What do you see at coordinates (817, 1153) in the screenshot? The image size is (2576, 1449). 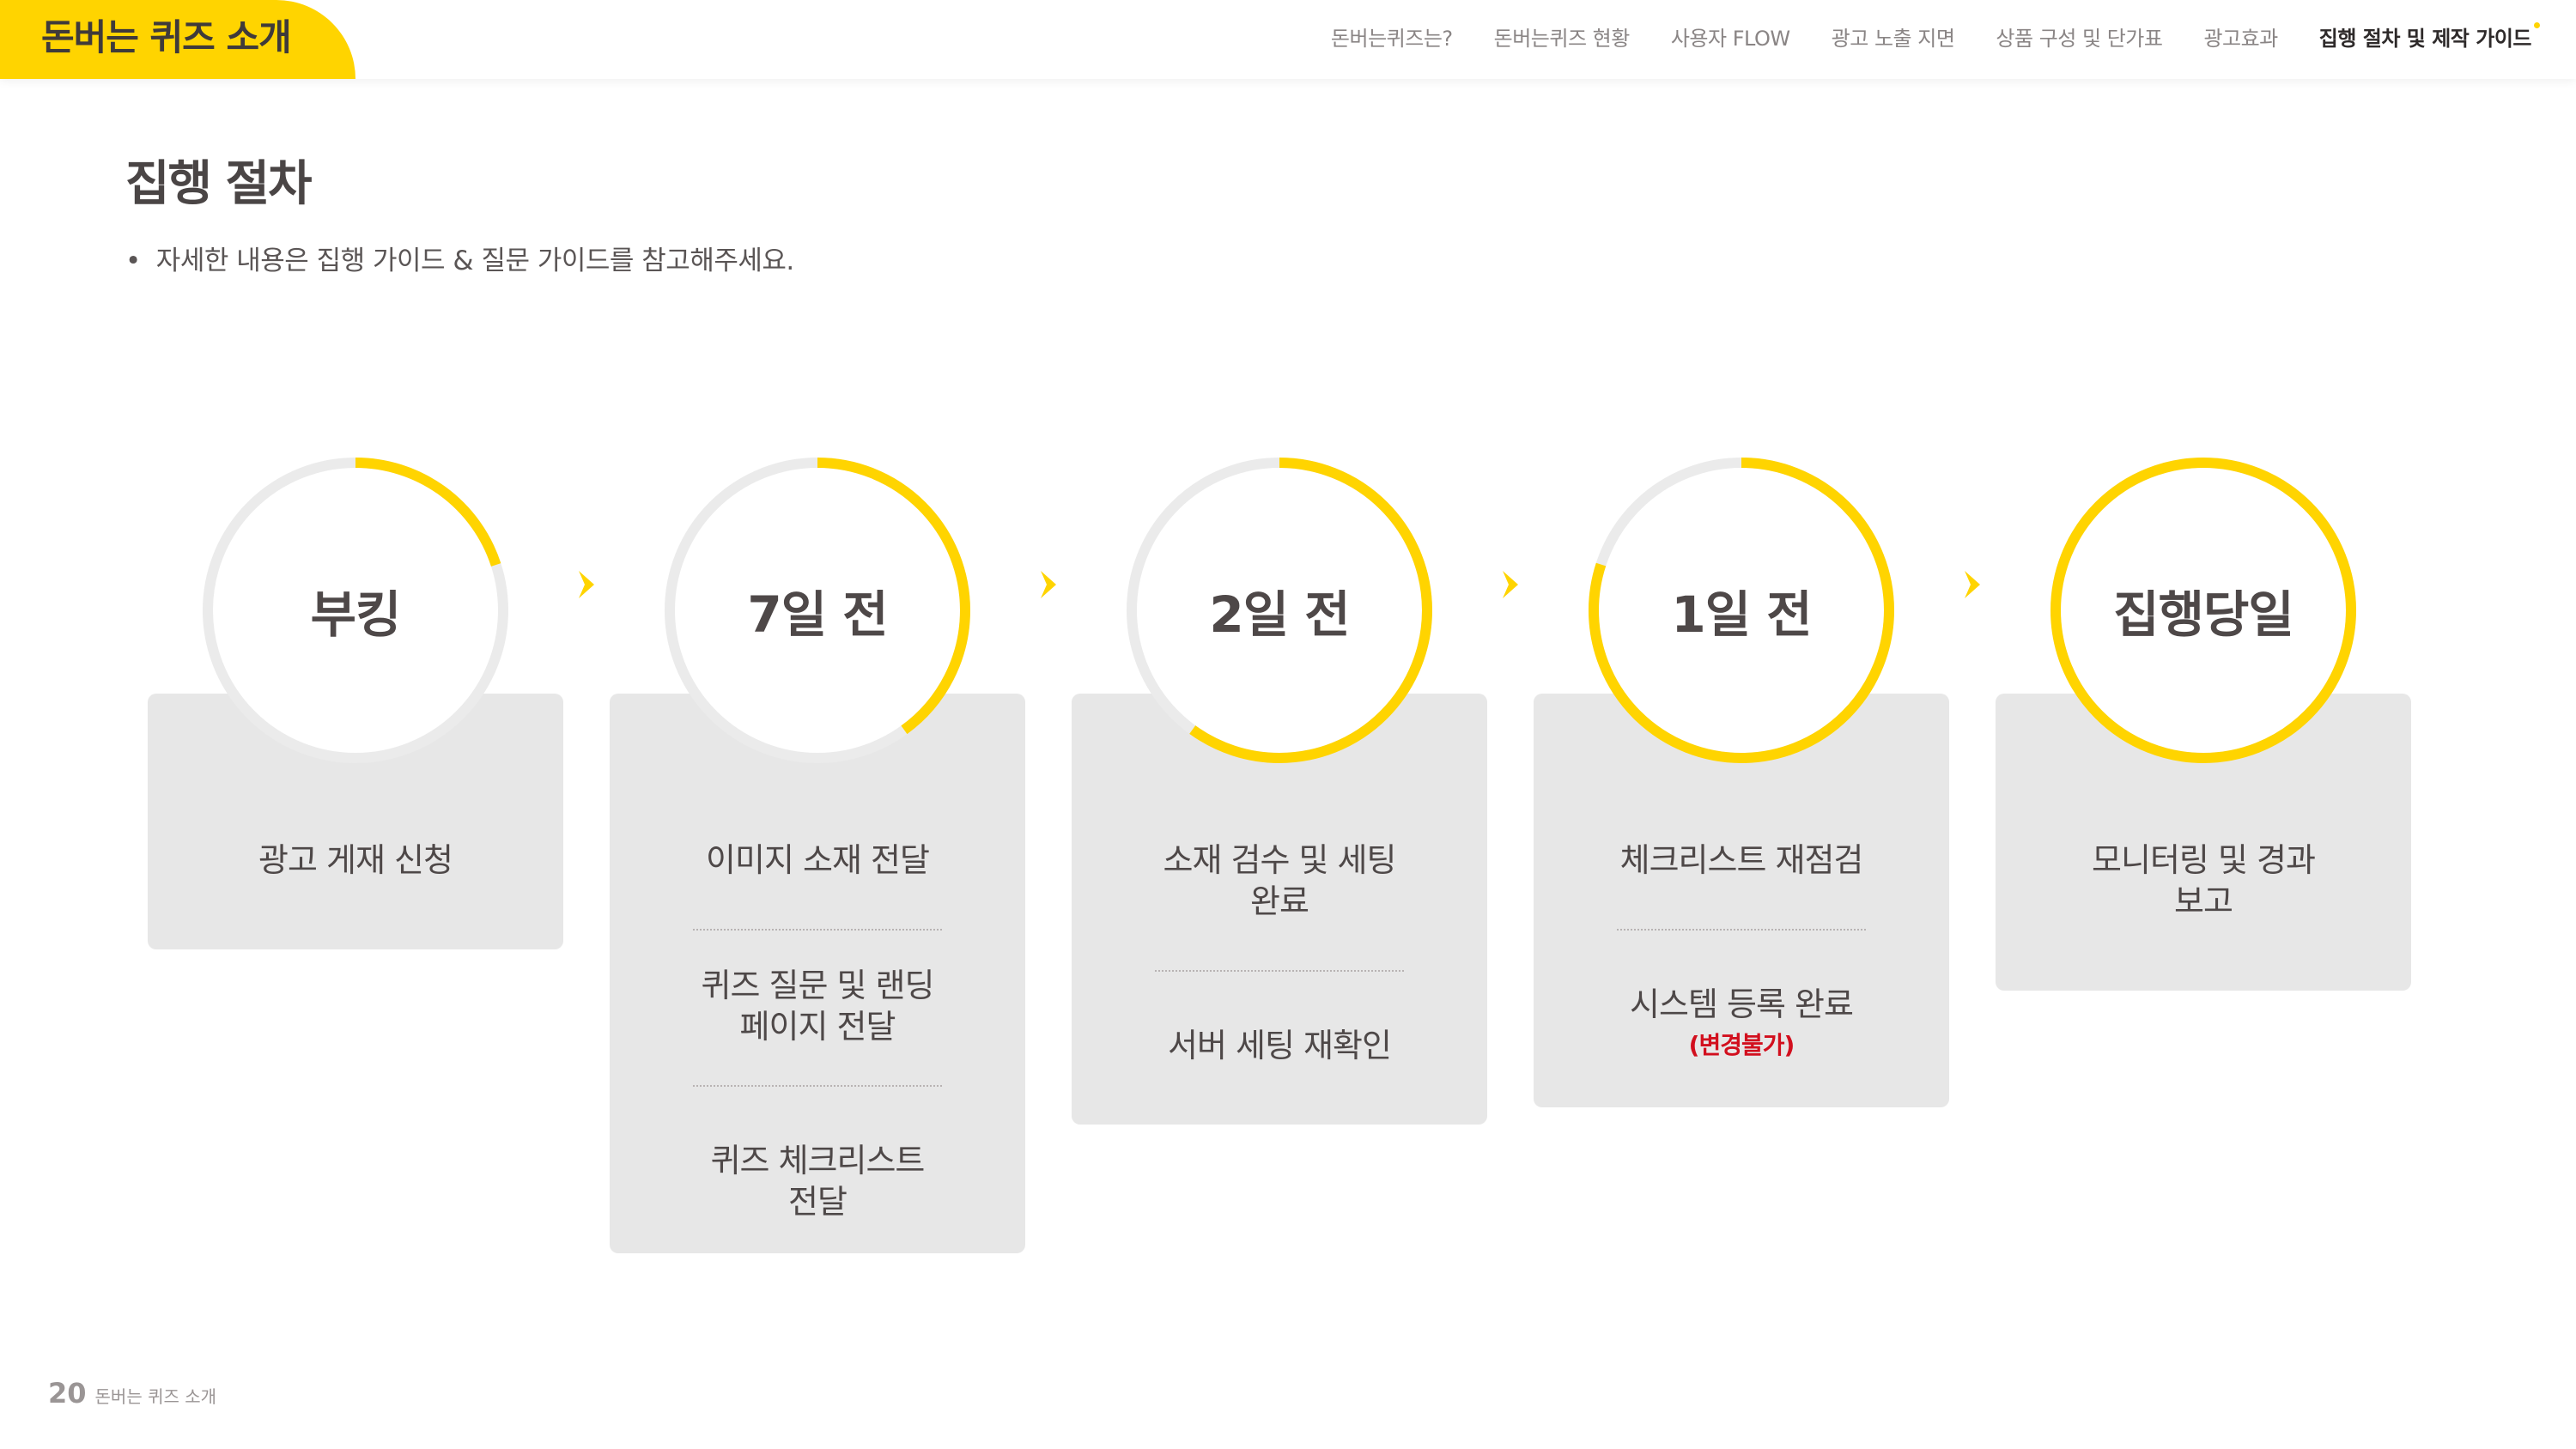 I see `task-item: 퀴즈 체크리스트 전달` at bounding box center [817, 1153].